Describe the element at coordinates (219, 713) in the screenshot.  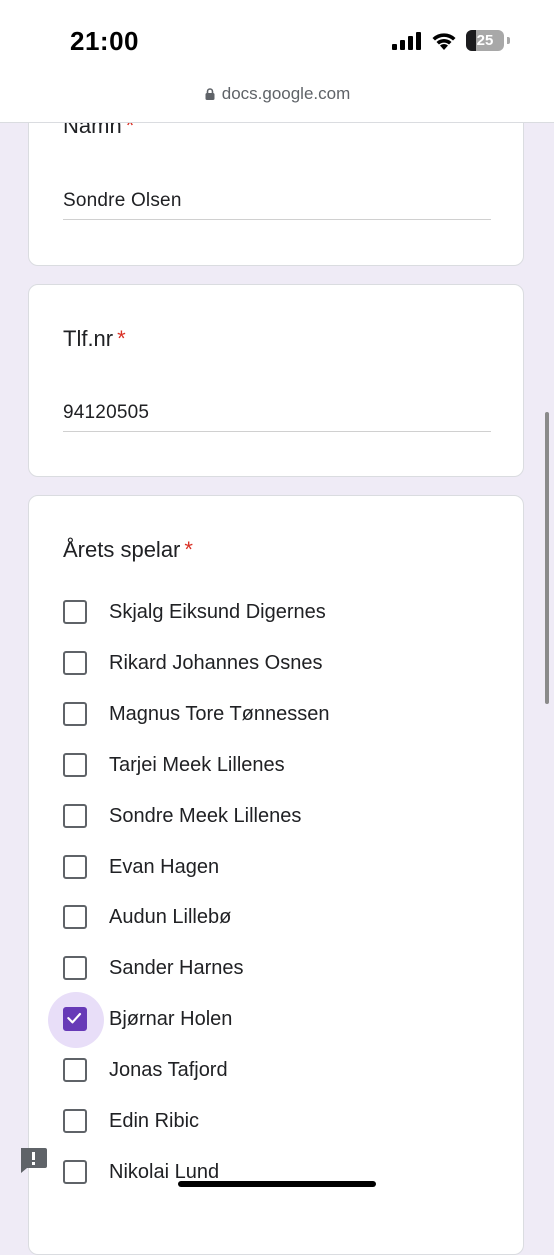
I see `checkbox-label: Magnus Tore Tønnessen` at that location.